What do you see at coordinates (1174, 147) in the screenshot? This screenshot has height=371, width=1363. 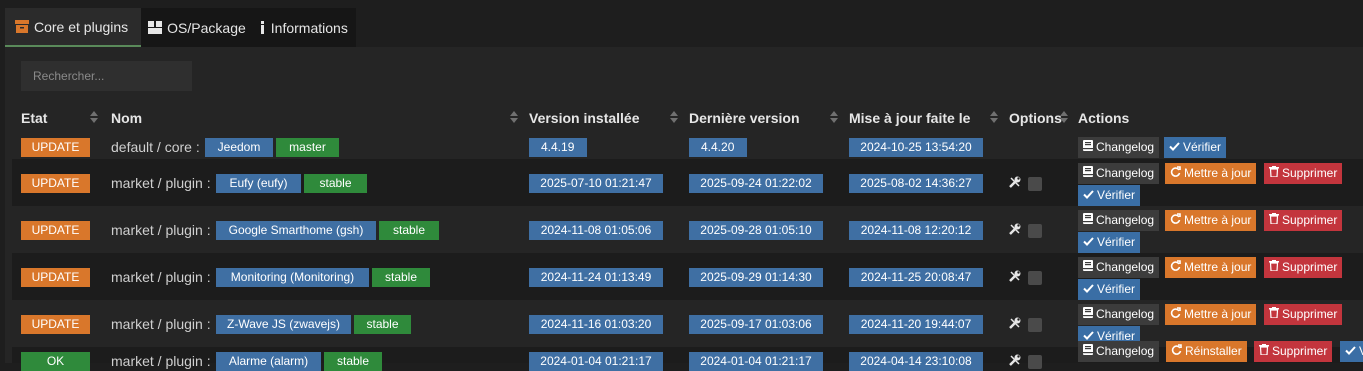 I see `check-icon` at bounding box center [1174, 147].